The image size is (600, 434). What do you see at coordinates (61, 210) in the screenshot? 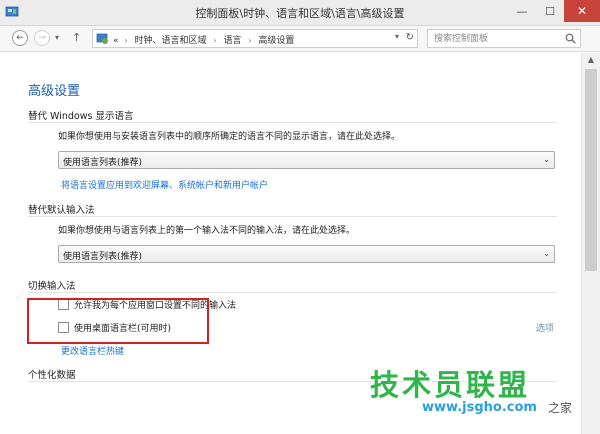
I see `input-method-heading: 替代默认输入法` at bounding box center [61, 210].